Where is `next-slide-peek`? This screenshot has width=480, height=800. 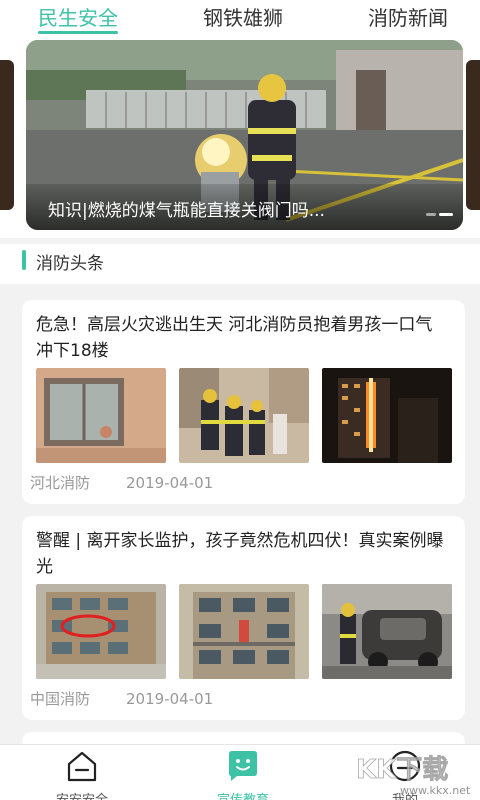
next-slide-peek is located at coordinates (473, 135).